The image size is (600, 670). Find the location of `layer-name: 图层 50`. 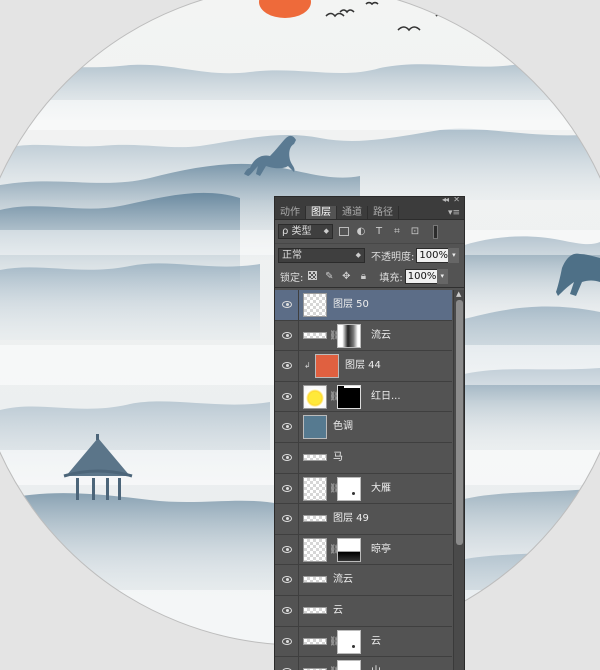

layer-name: 图层 50 is located at coordinates (351, 305).